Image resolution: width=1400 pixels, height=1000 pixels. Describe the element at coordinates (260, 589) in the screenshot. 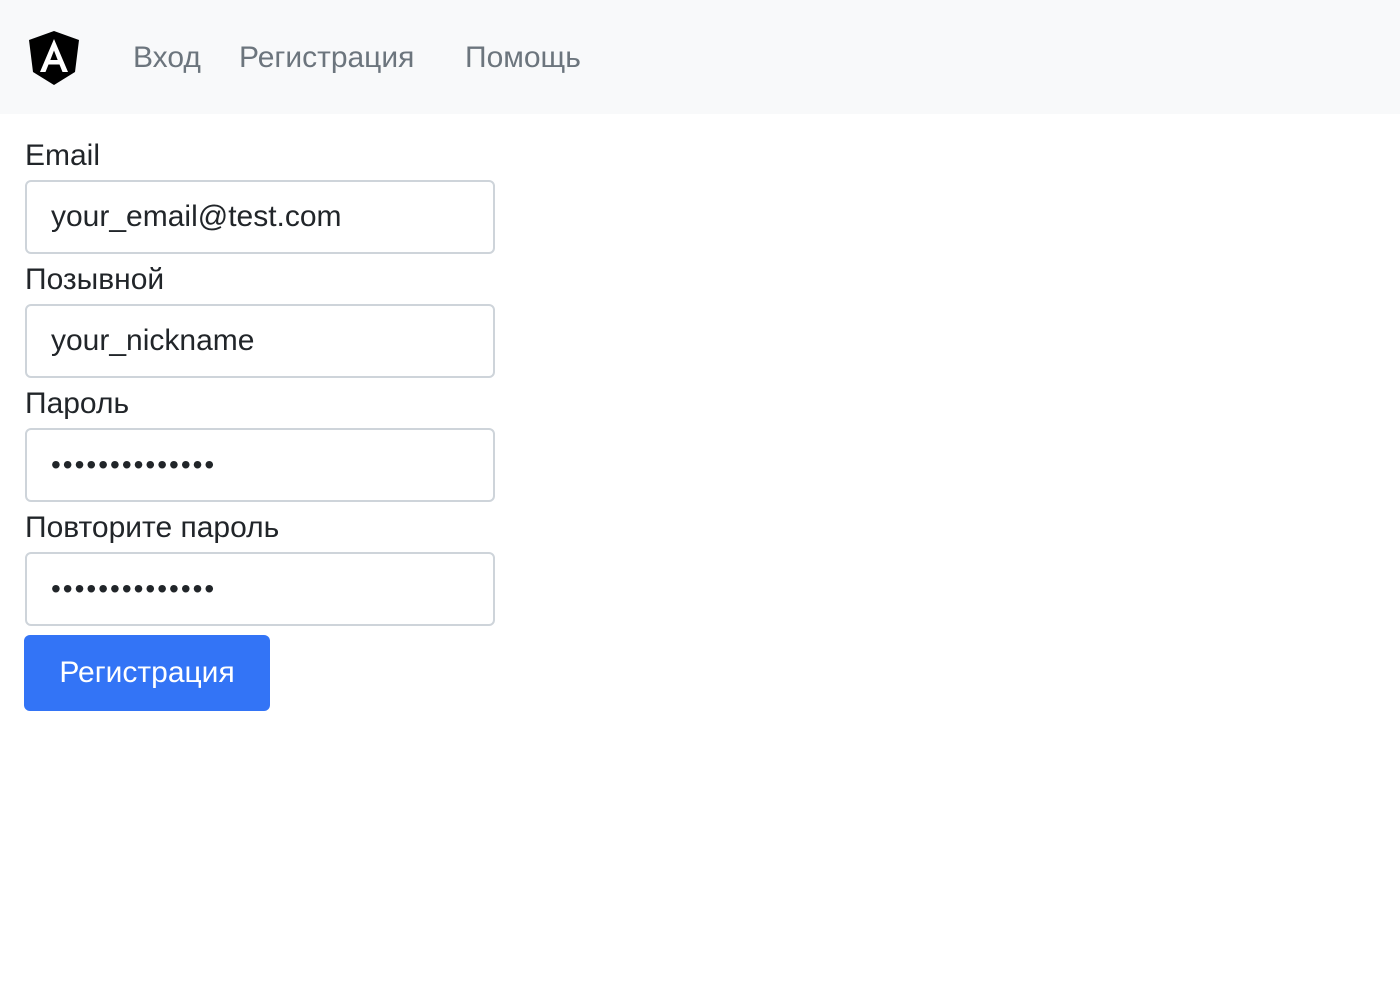

I see `password-repeat-field` at that location.